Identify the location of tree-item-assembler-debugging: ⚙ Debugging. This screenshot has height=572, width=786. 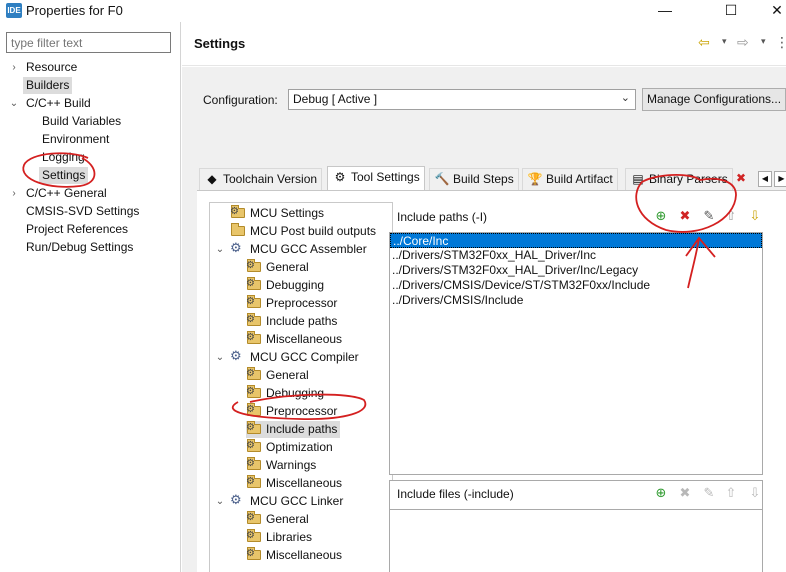
(285, 285).